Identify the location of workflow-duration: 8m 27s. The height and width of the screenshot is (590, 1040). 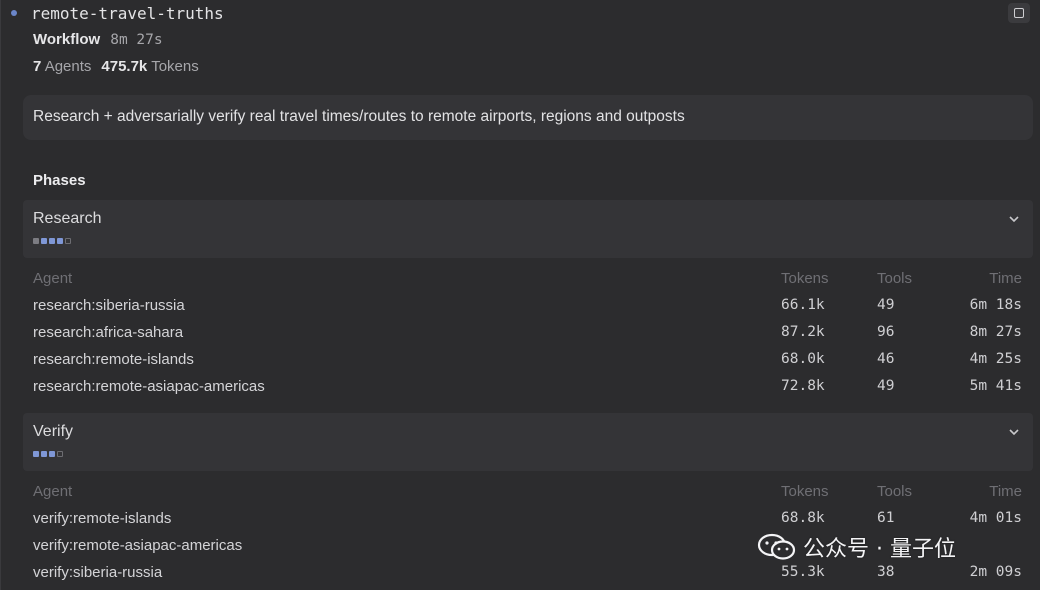
(136, 40).